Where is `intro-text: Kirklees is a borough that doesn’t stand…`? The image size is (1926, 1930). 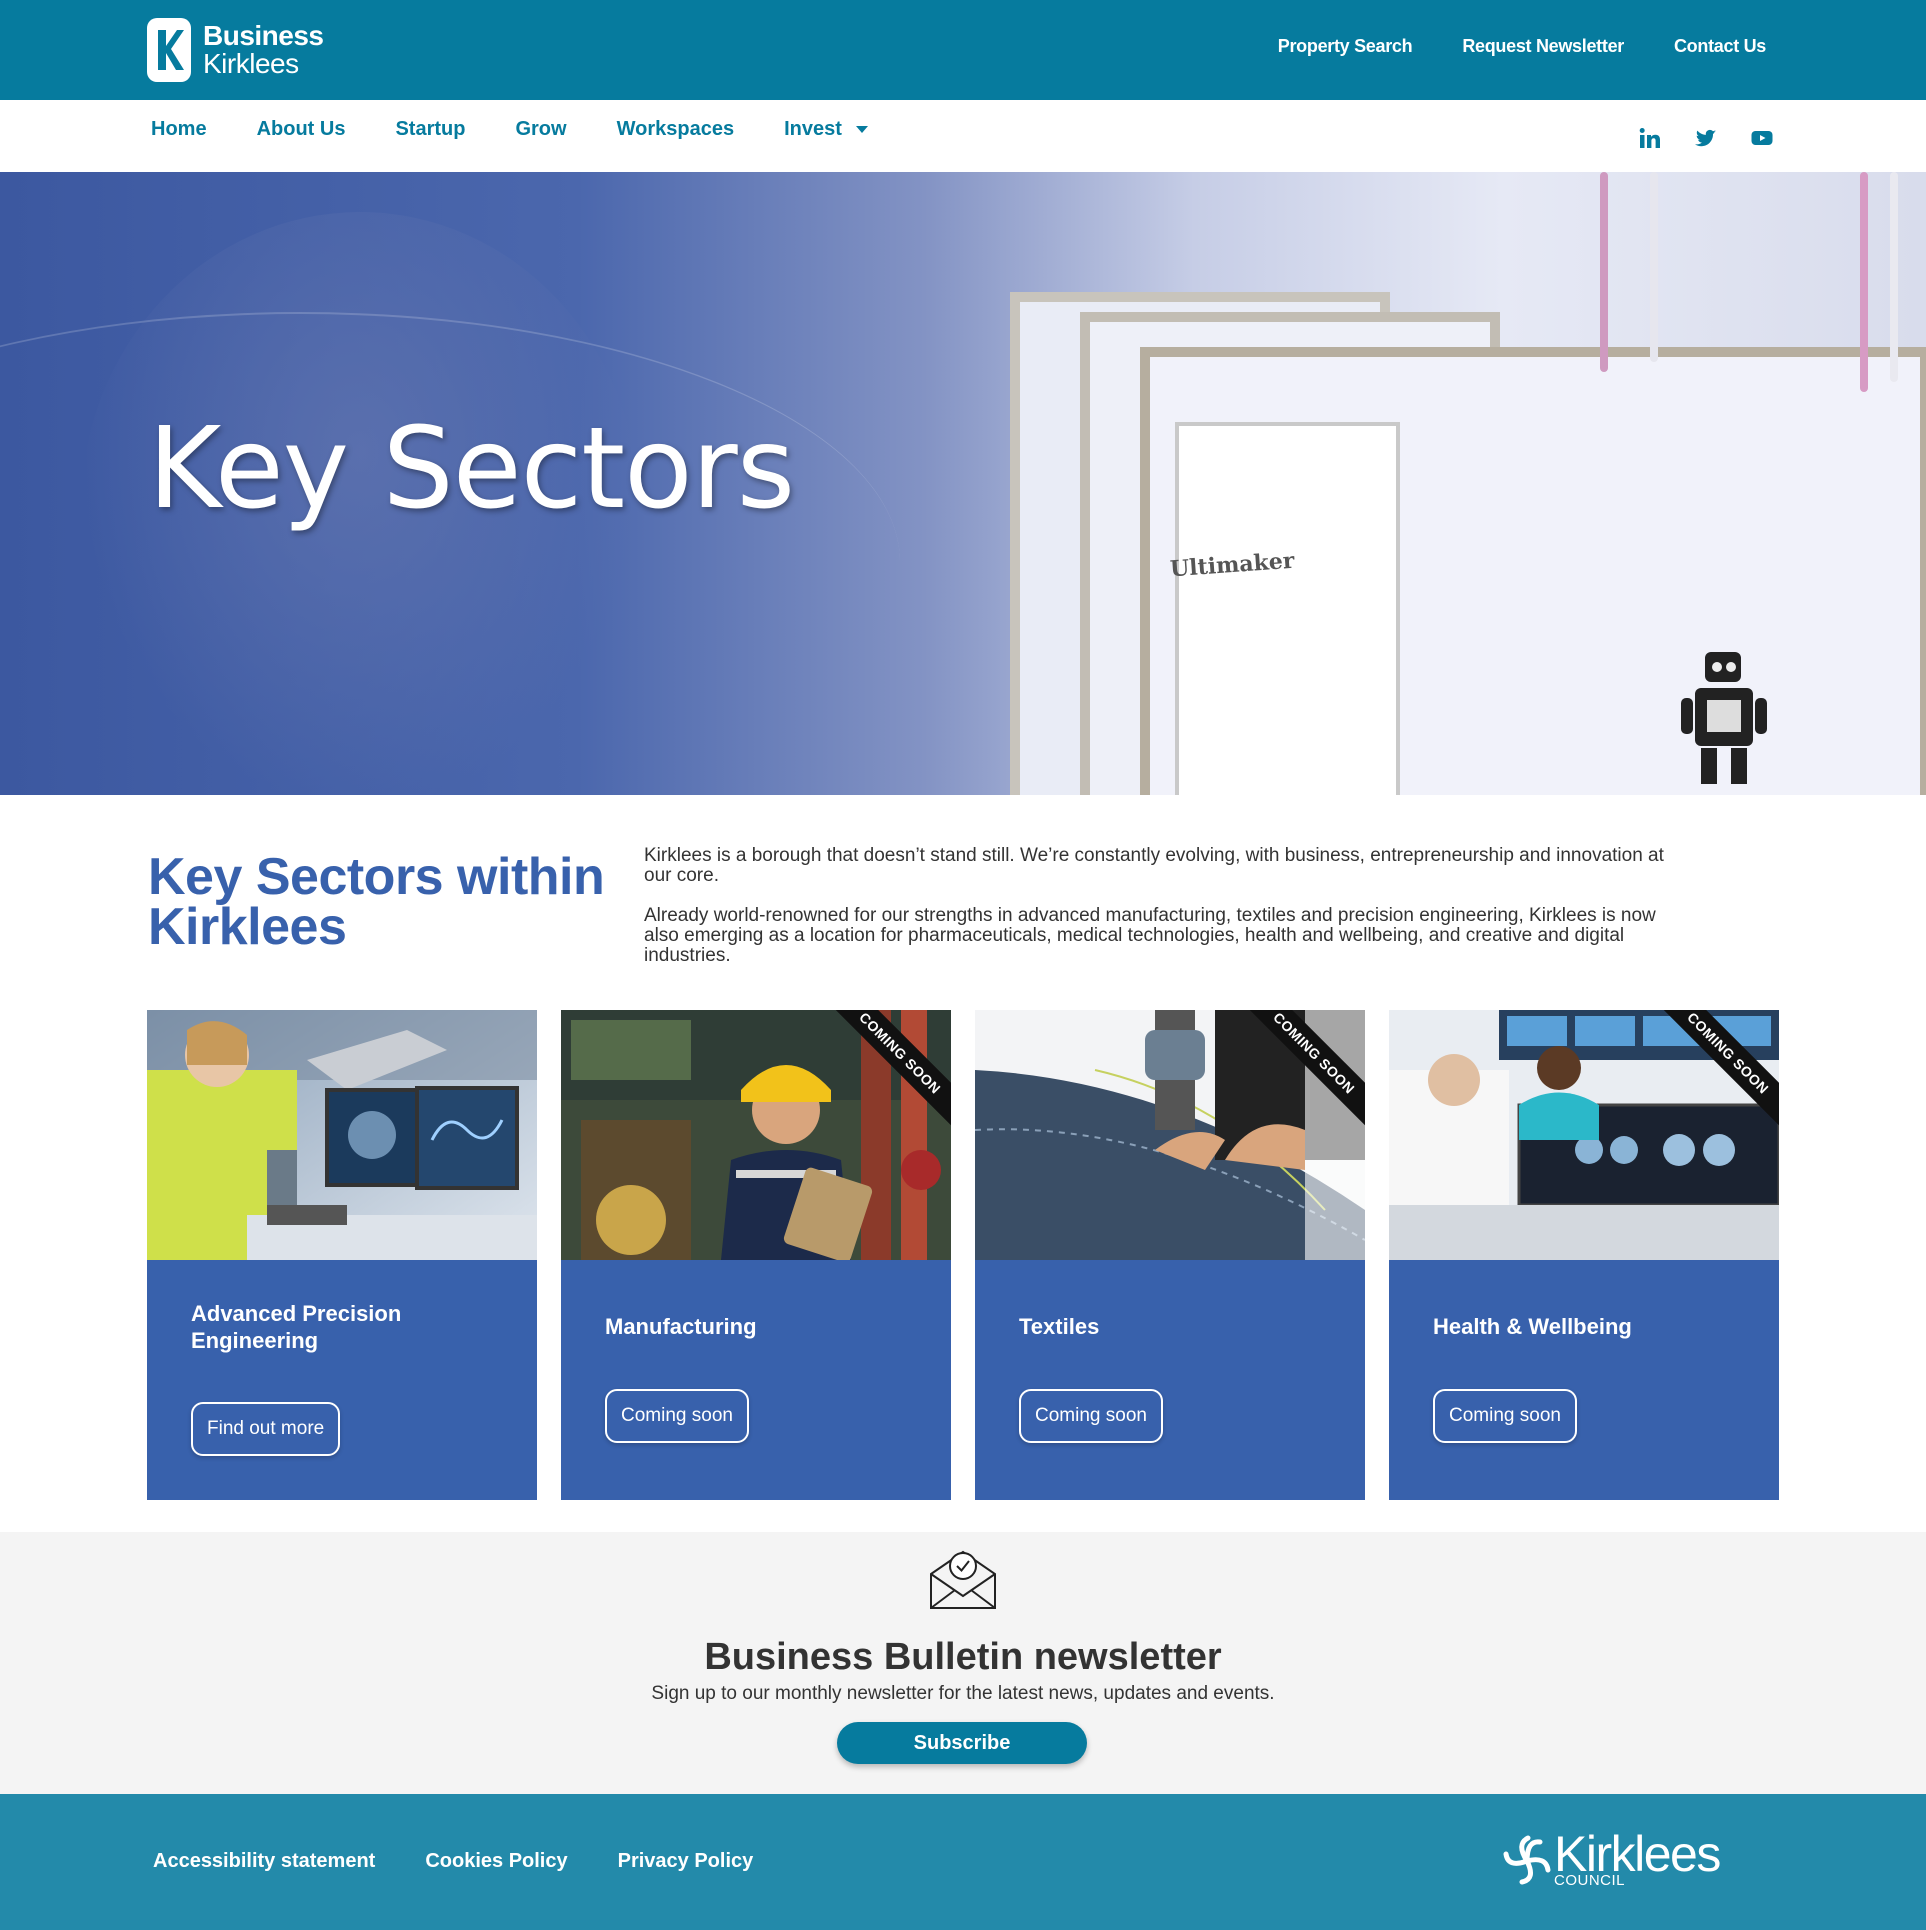
intro-text: Kirklees is a borough that doesn’t stand… is located at coordinates (1154, 906).